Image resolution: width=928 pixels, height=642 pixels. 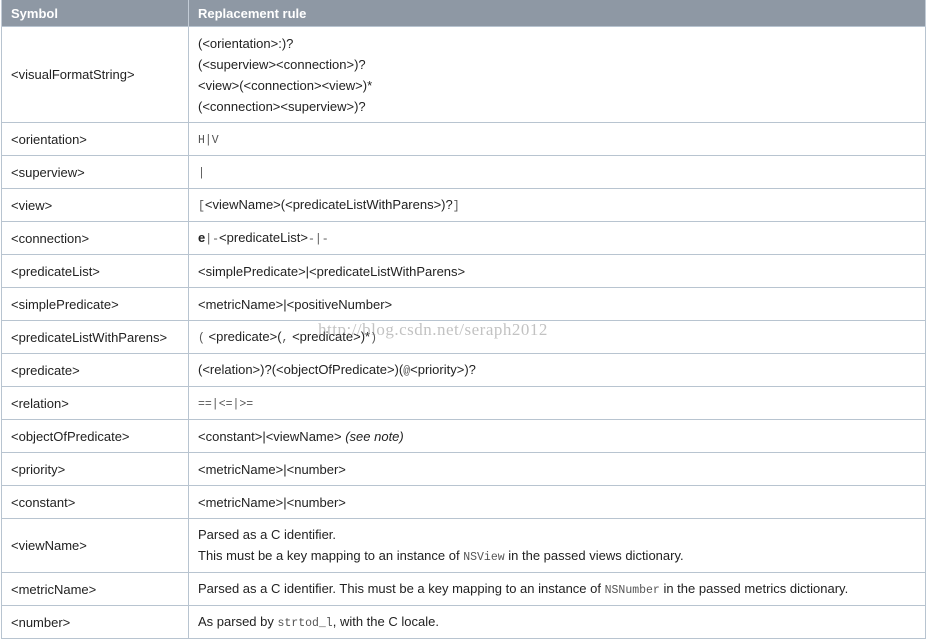 What do you see at coordinates (374, 338) in the screenshot?
I see `rule-code: )` at bounding box center [374, 338].